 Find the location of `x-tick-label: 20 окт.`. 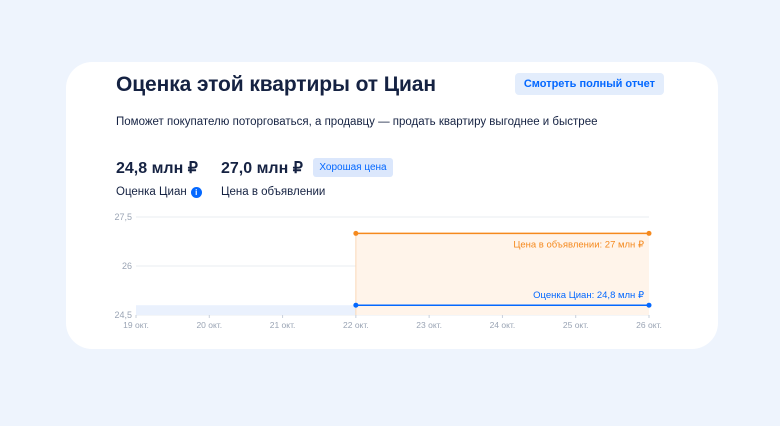

x-tick-label: 20 окт. is located at coordinates (209, 325).